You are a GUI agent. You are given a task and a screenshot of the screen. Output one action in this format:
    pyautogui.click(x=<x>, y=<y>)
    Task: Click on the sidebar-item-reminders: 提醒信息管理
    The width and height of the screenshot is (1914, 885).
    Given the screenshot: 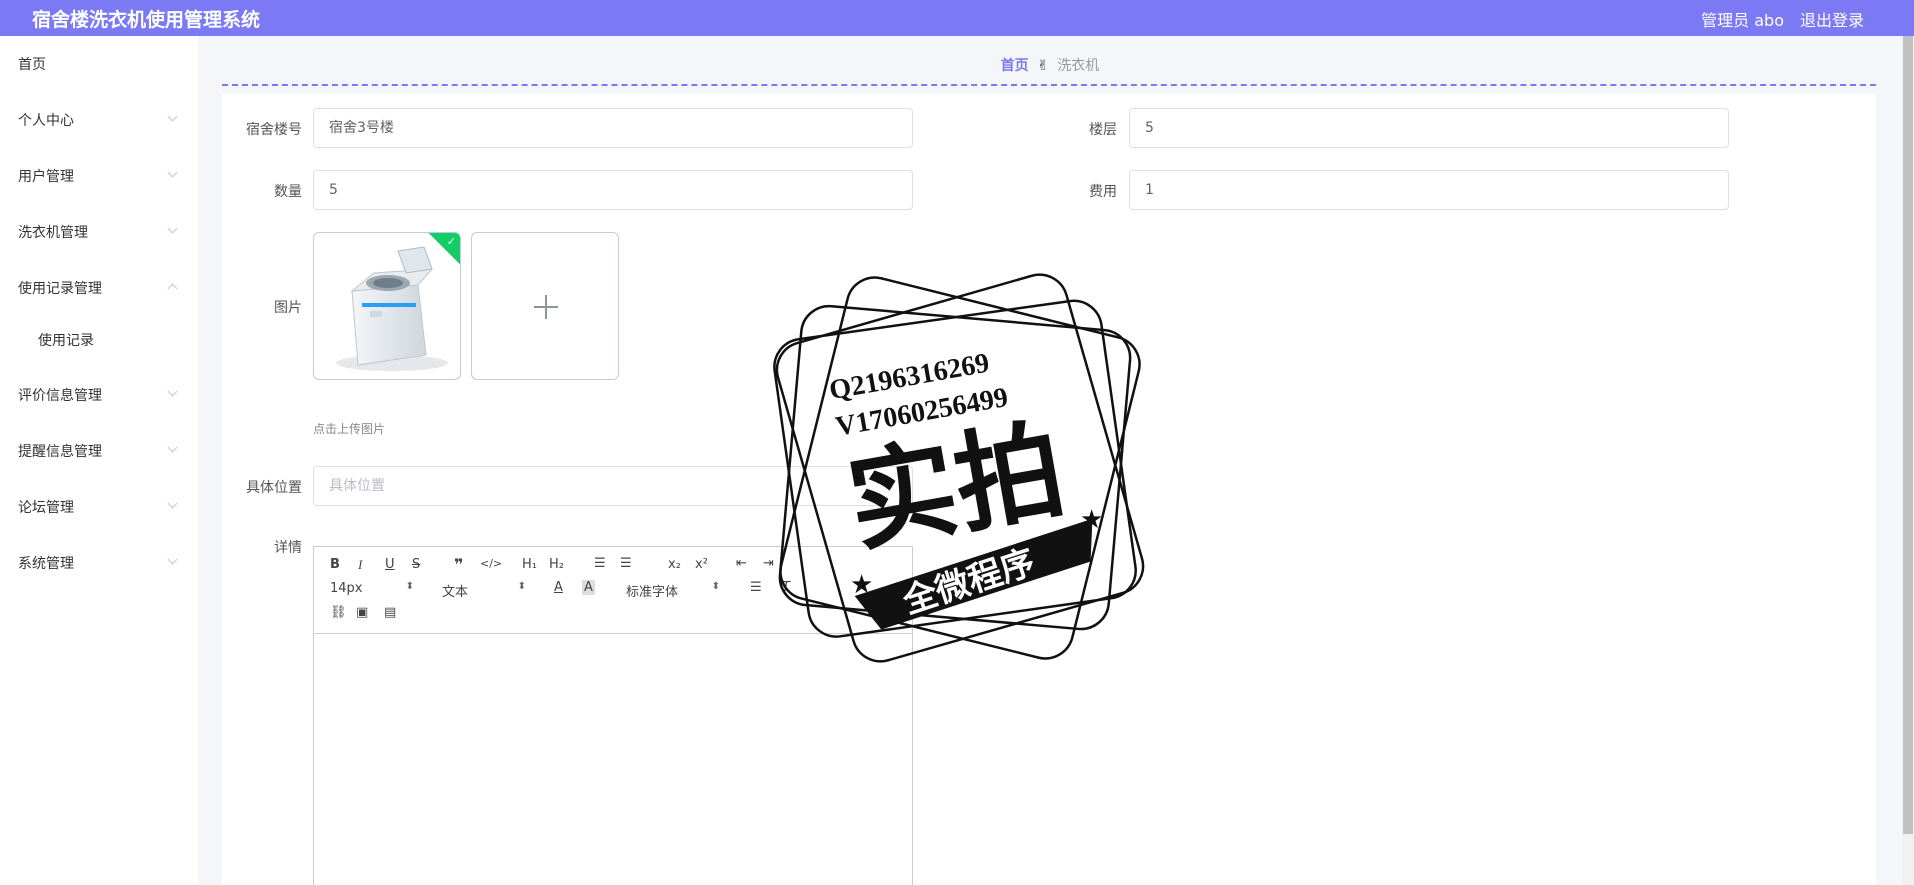 What is the action you would take?
    pyautogui.click(x=99, y=451)
    